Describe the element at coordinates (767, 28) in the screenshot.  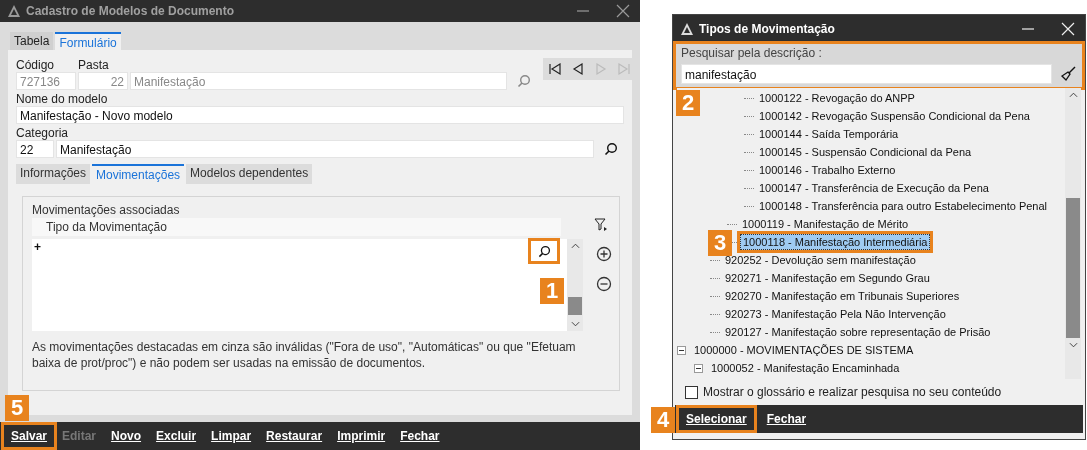
I see `window-title: Tipos de Movimentação` at that location.